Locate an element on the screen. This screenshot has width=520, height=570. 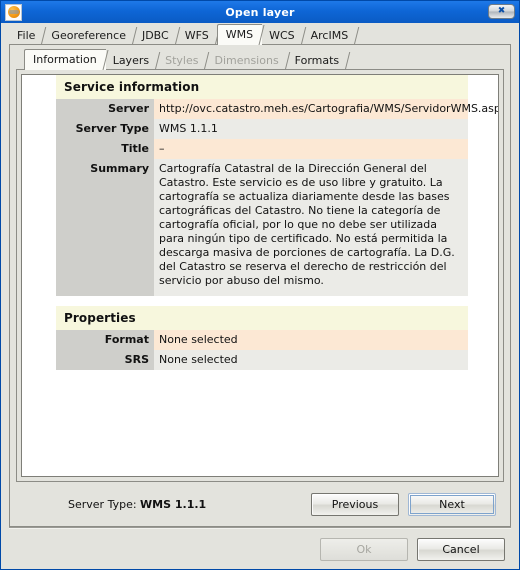
dialog-button-bar: Ok Cancel is located at coordinates (260, 549).